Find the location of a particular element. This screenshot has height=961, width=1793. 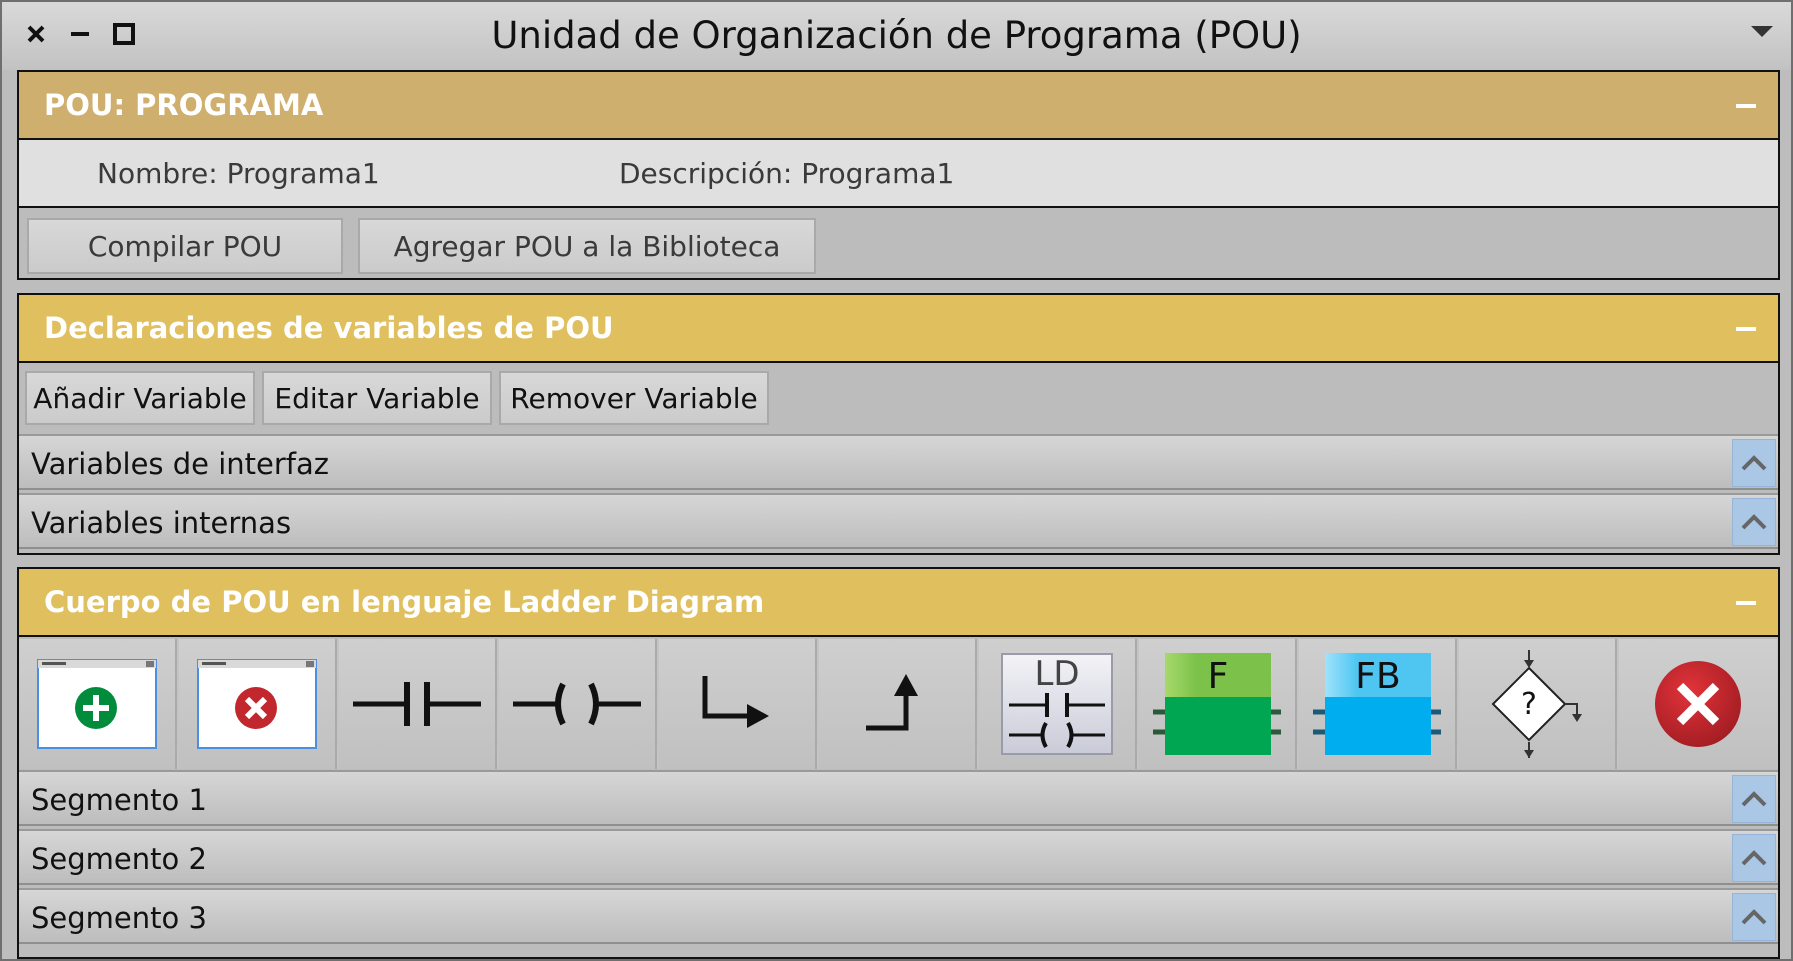

add-segment-icon is located at coordinates (97, 704).